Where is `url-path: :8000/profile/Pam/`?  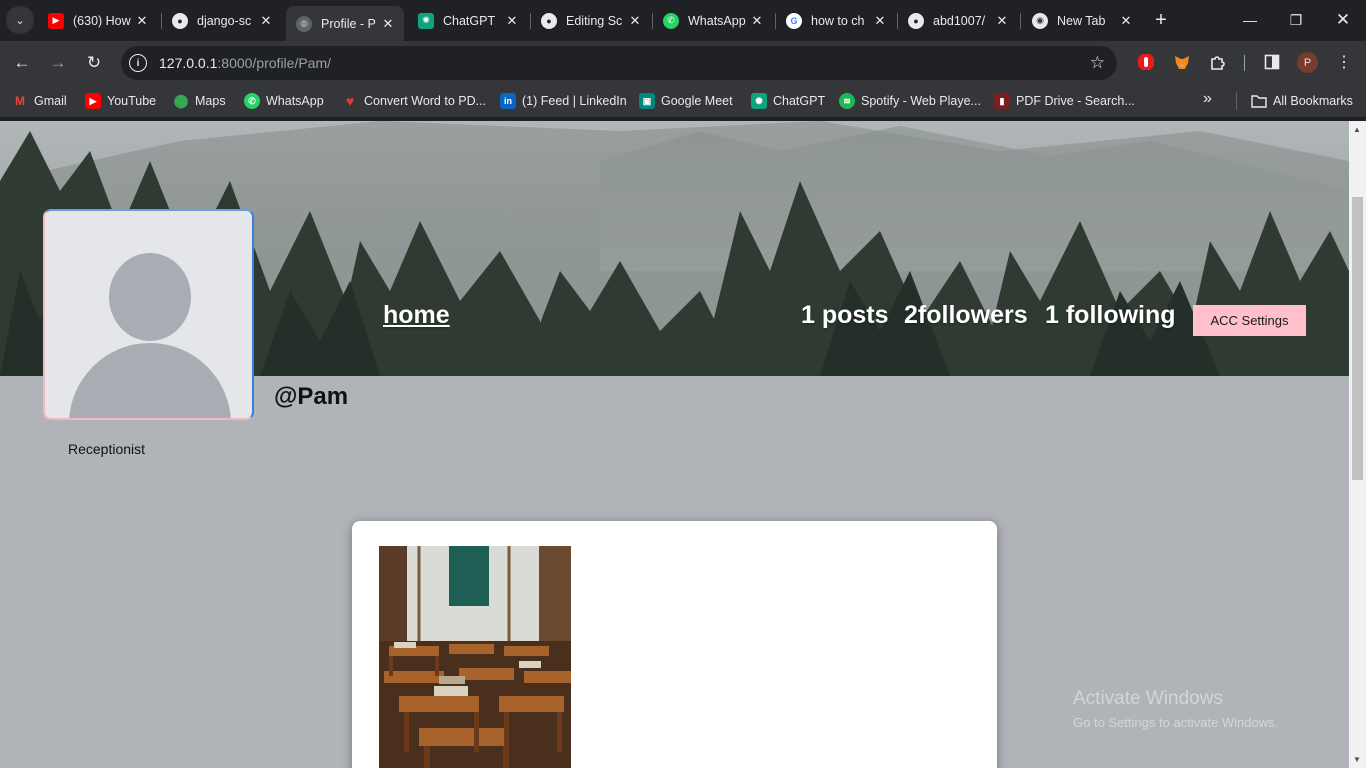
url-path: :8000/profile/Pam/ is located at coordinates (274, 63).